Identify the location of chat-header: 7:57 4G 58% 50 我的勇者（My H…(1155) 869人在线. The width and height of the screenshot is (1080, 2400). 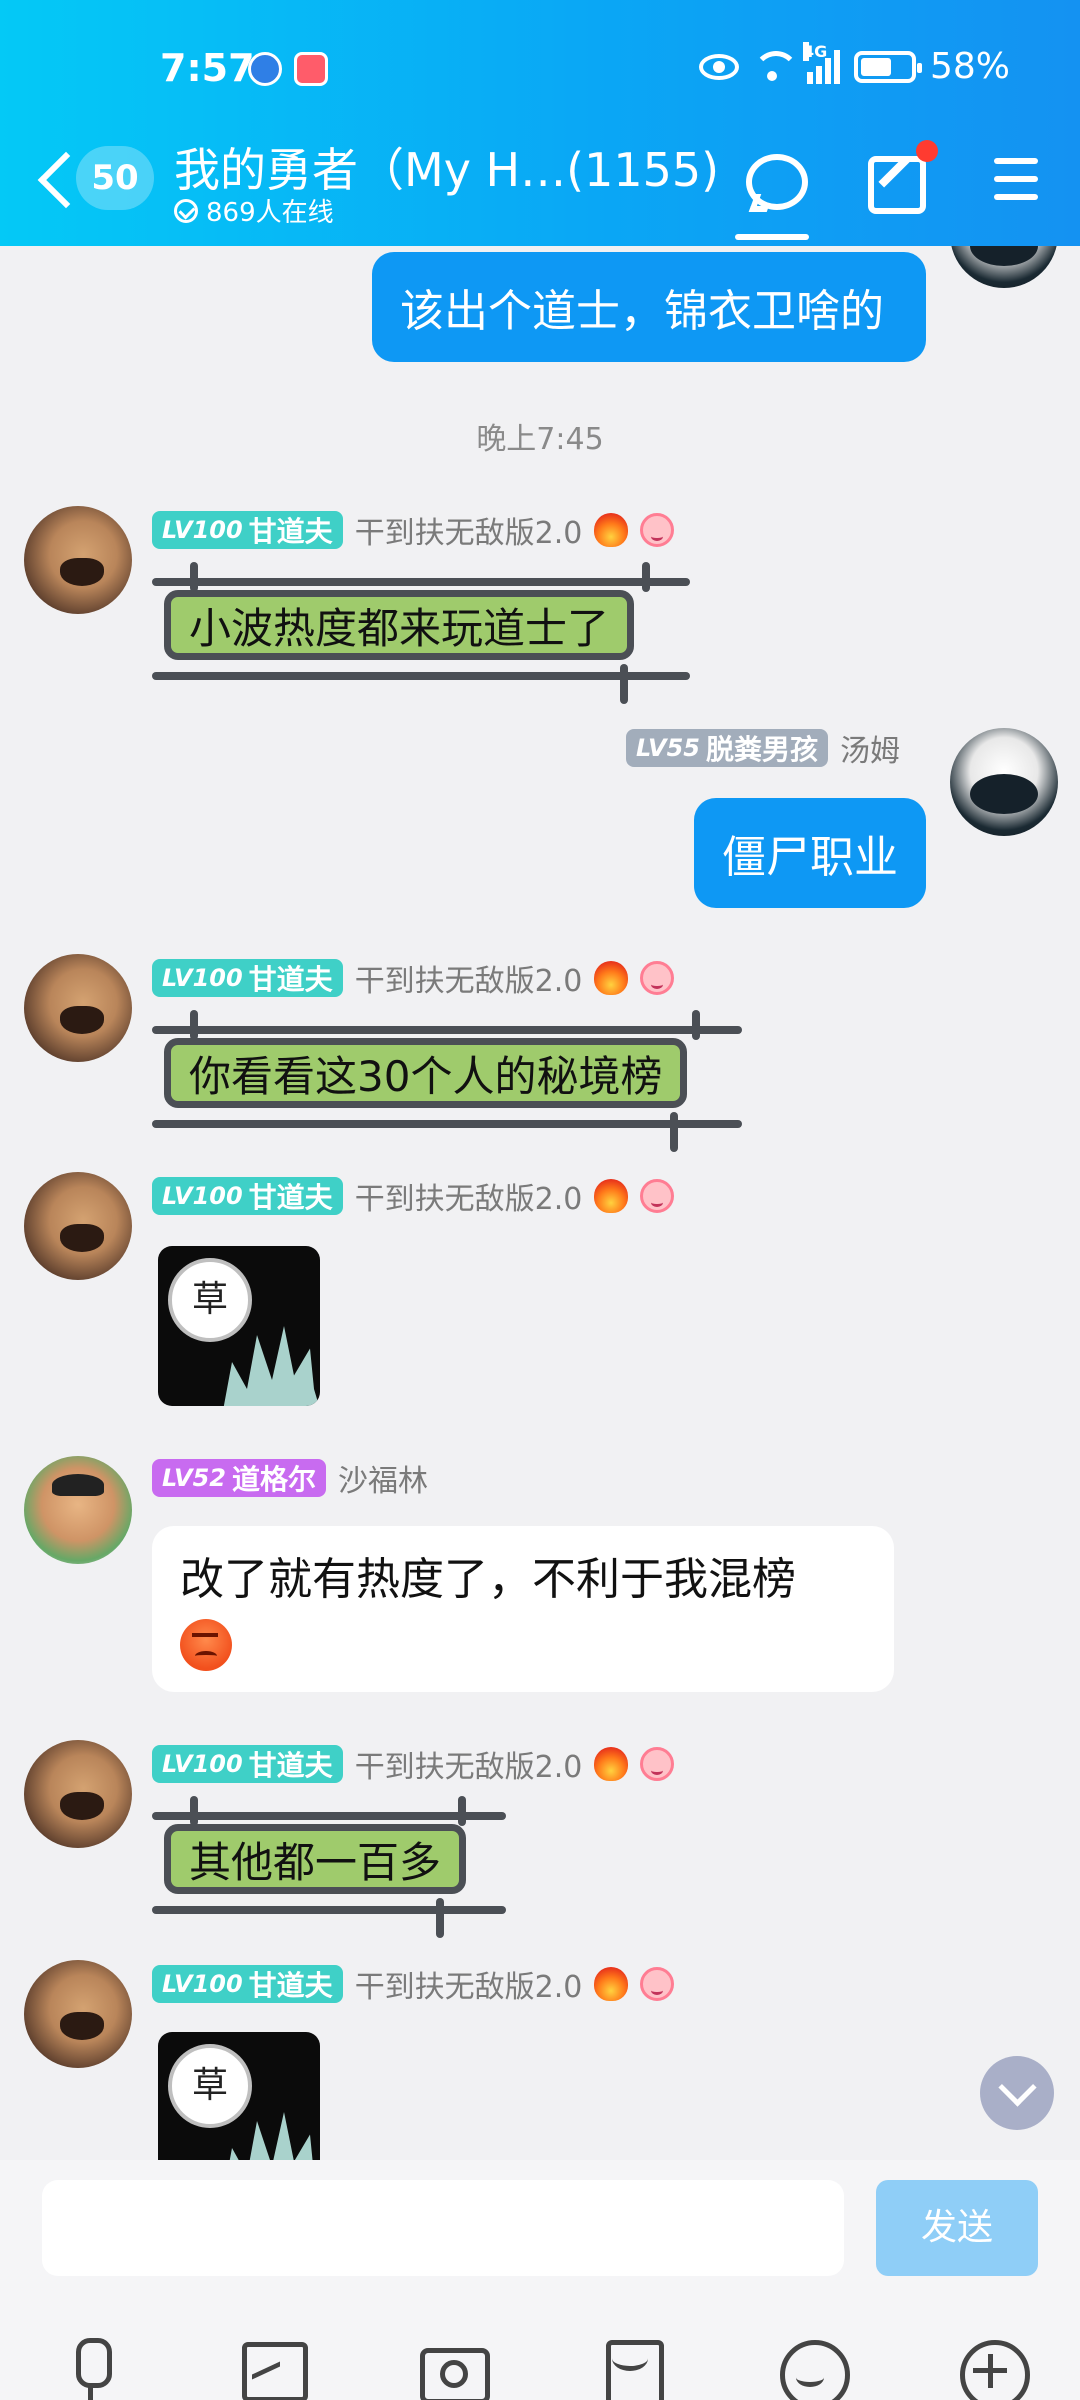
(540, 123).